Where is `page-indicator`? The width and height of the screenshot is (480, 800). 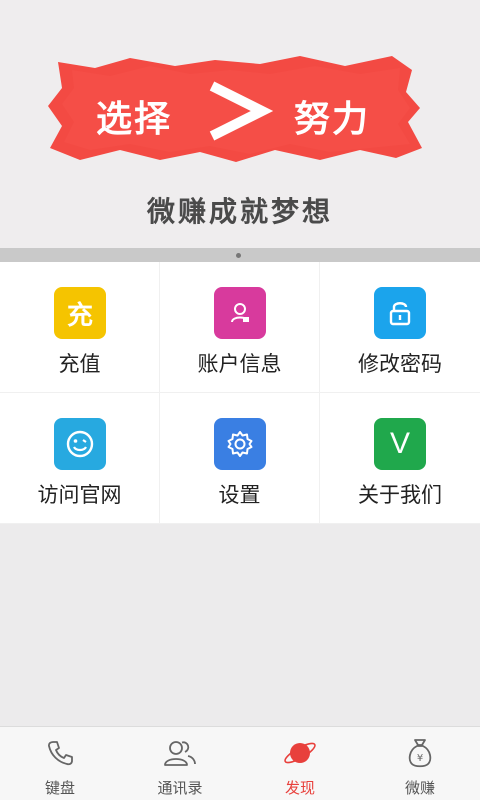
page-indicator is located at coordinates (240, 255).